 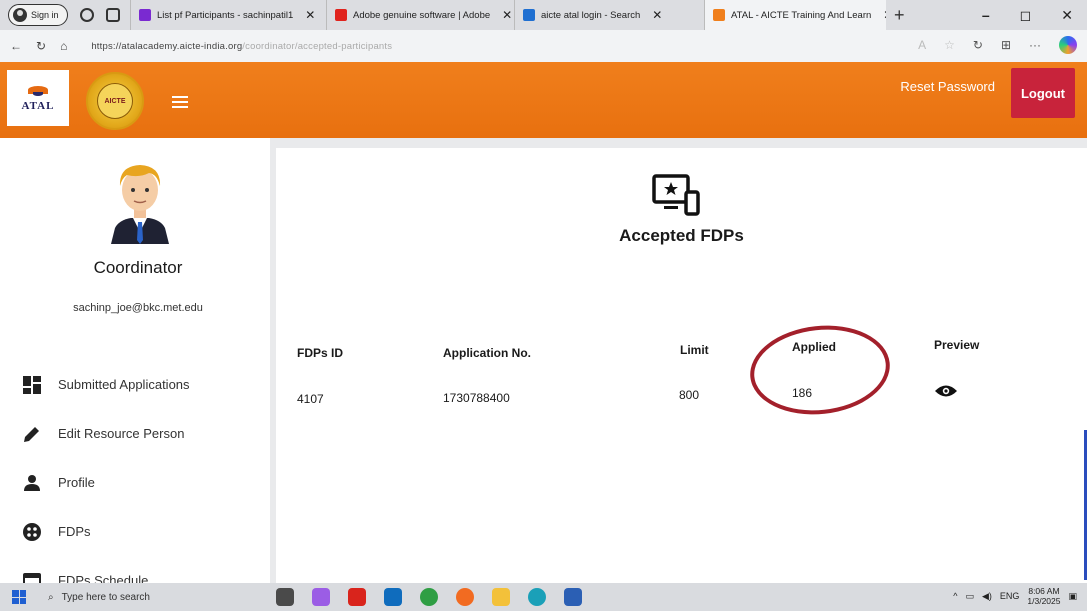 I want to click on sidebar-item-label: Profile, so click(x=76, y=482).